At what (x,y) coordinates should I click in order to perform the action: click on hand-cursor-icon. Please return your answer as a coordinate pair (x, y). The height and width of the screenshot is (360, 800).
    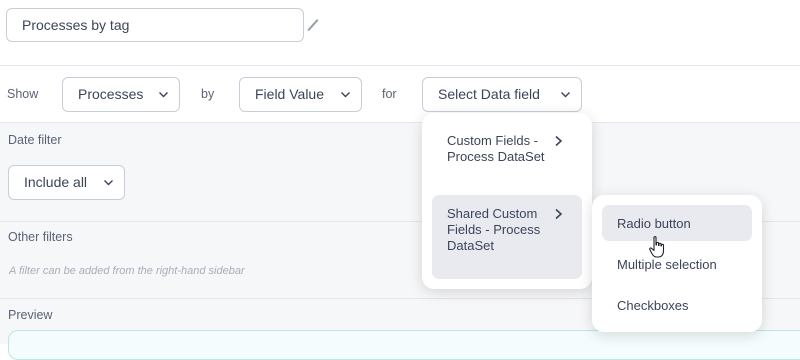
    Looking at the image, I should click on (657, 247).